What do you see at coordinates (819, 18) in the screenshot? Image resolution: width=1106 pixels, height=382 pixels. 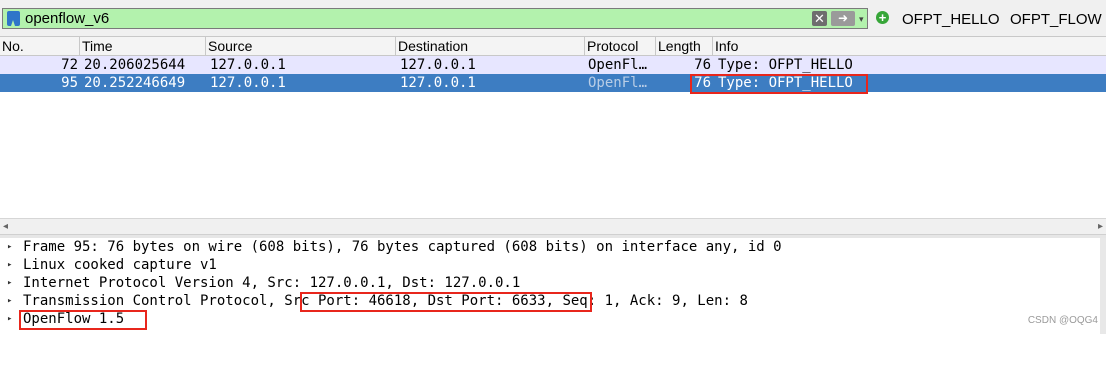 I see `clear-filter-icon: ✕` at bounding box center [819, 18].